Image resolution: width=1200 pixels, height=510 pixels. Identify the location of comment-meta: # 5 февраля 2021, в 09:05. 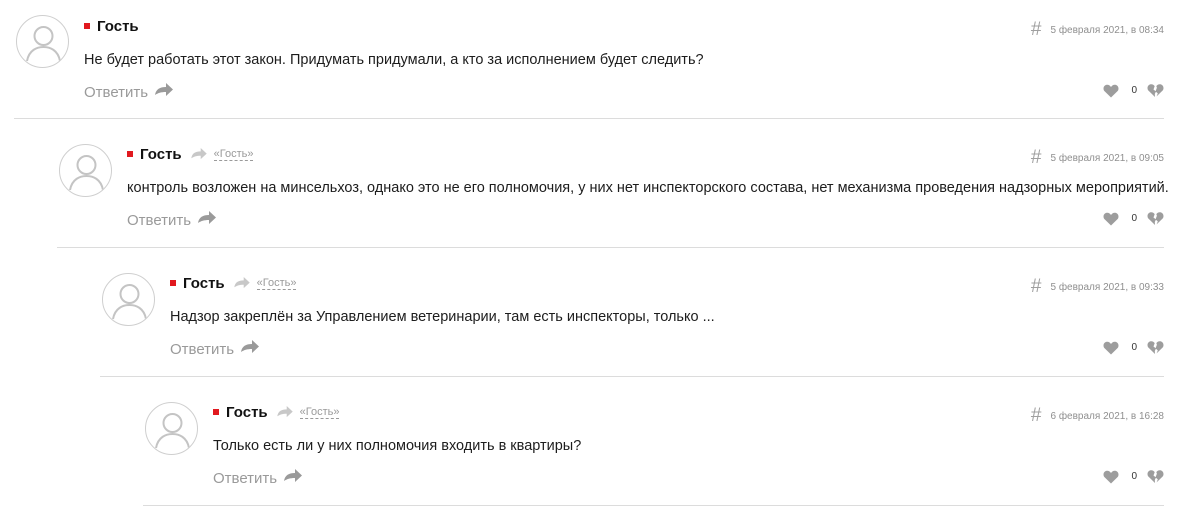
(1097, 157).